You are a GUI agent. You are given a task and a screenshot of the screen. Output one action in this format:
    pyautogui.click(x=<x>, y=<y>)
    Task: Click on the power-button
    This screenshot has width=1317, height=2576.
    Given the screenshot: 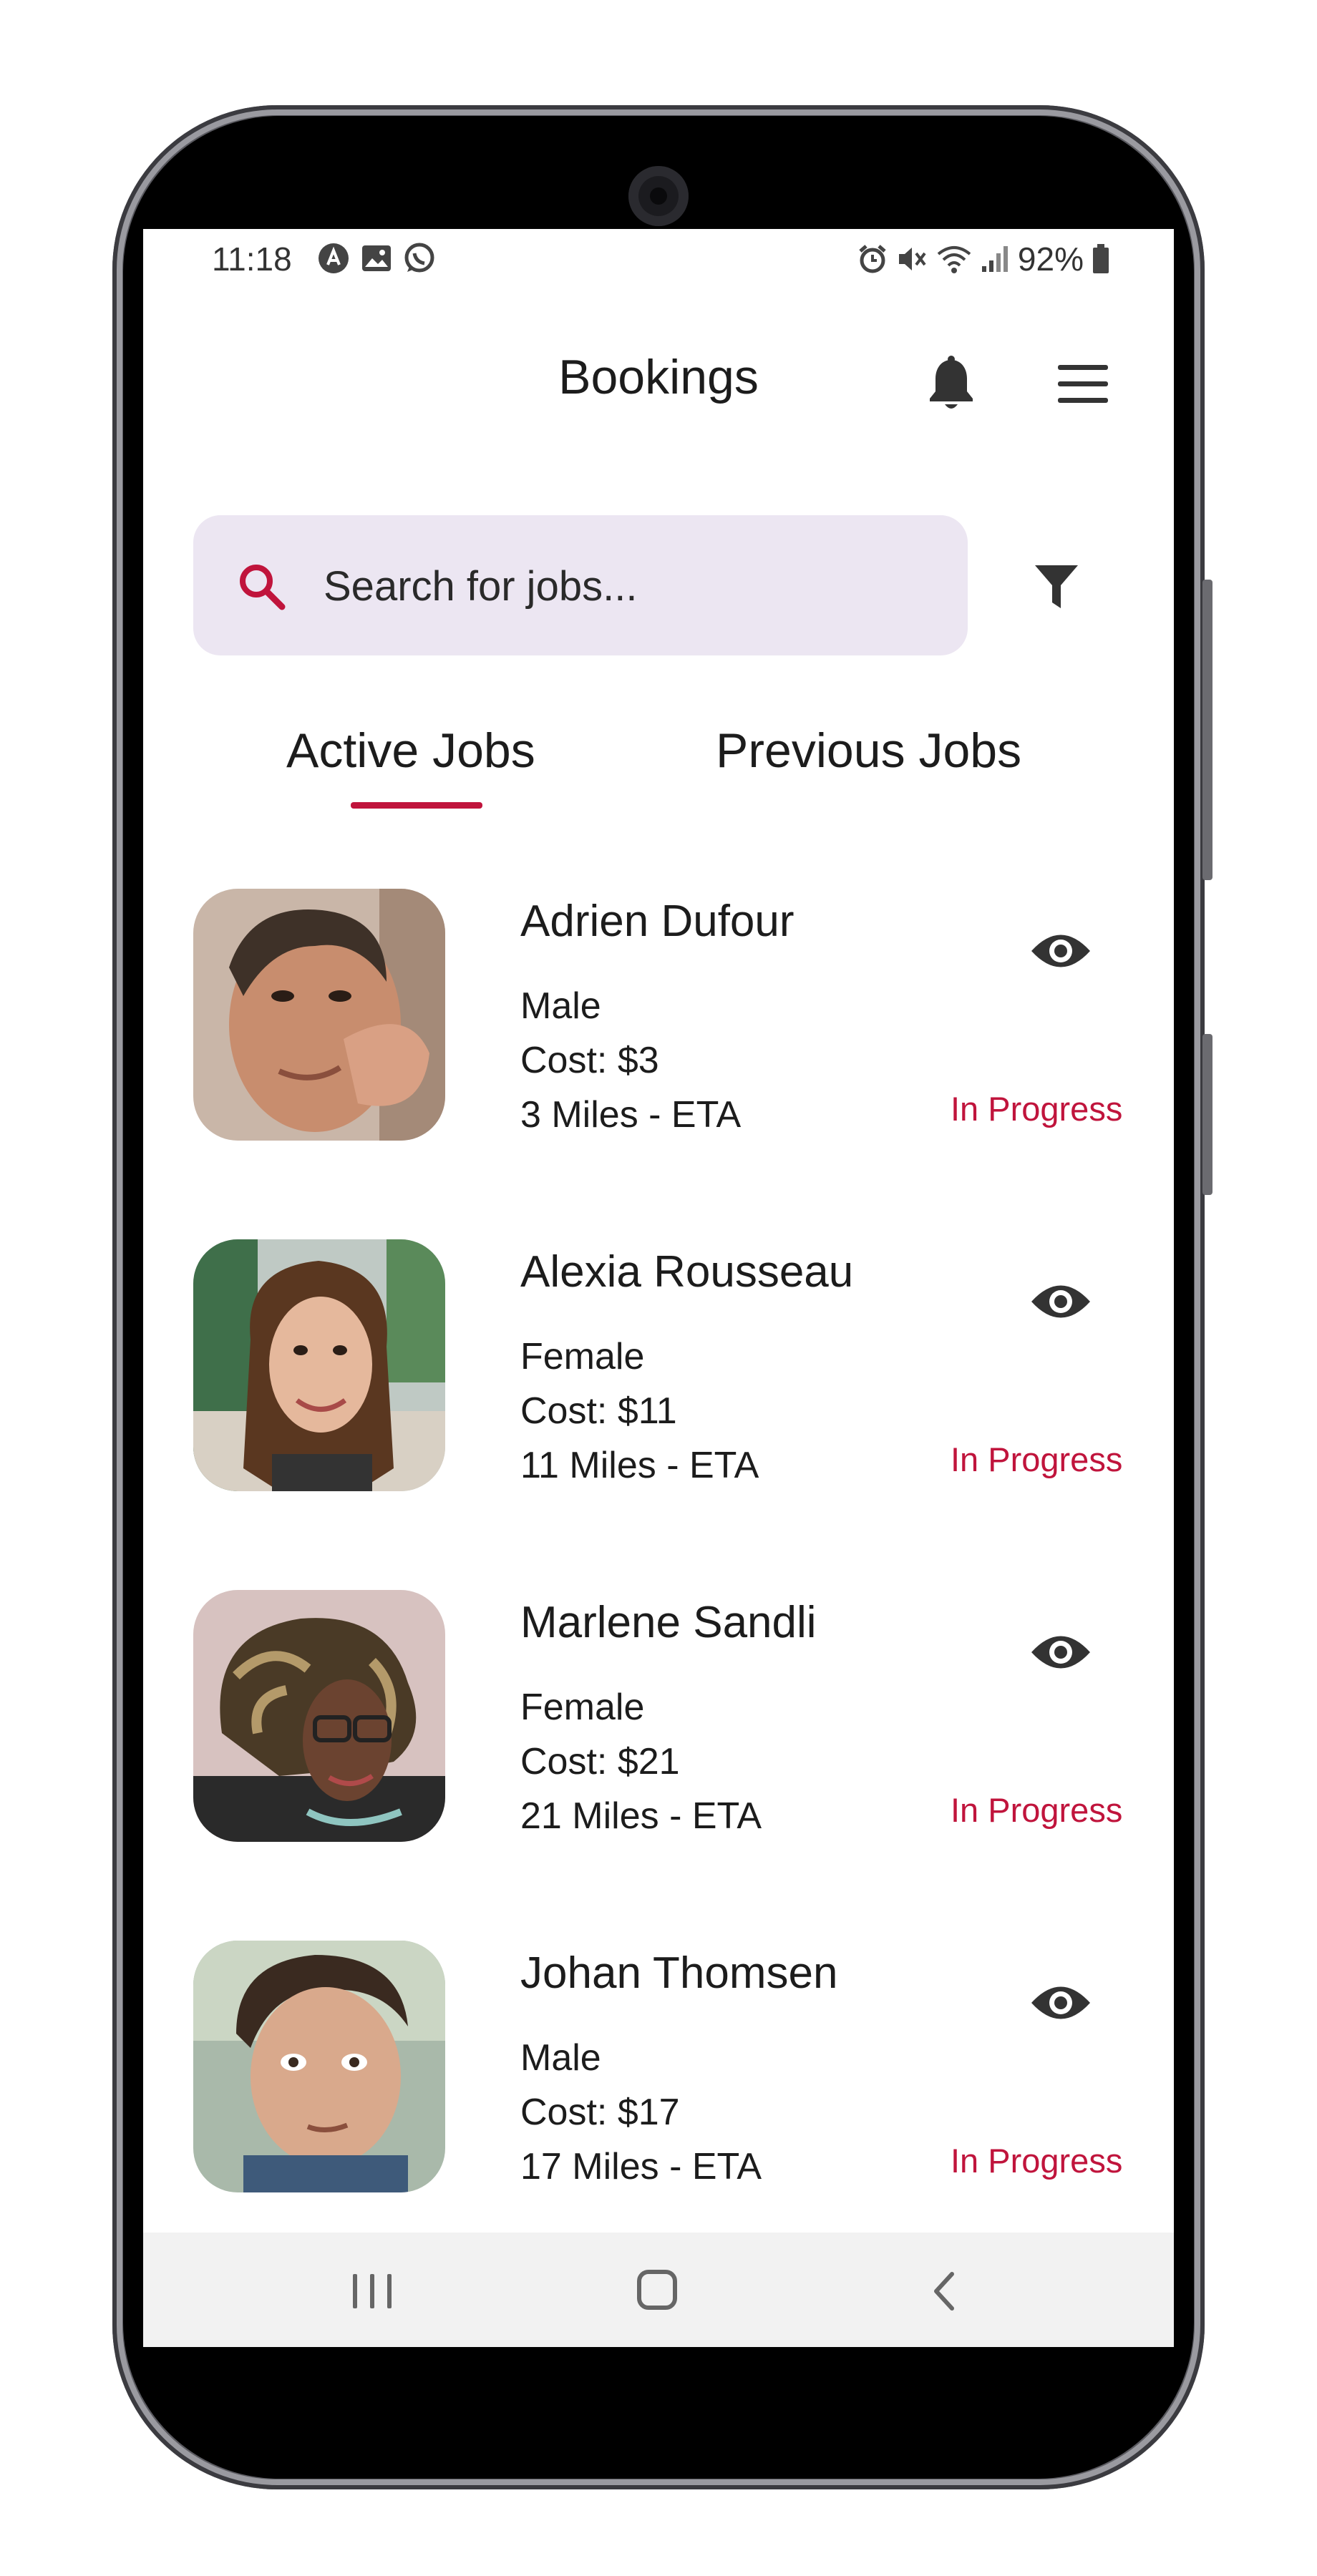 What is the action you would take?
    pyautogui.click(x=1207, y=1114)
    